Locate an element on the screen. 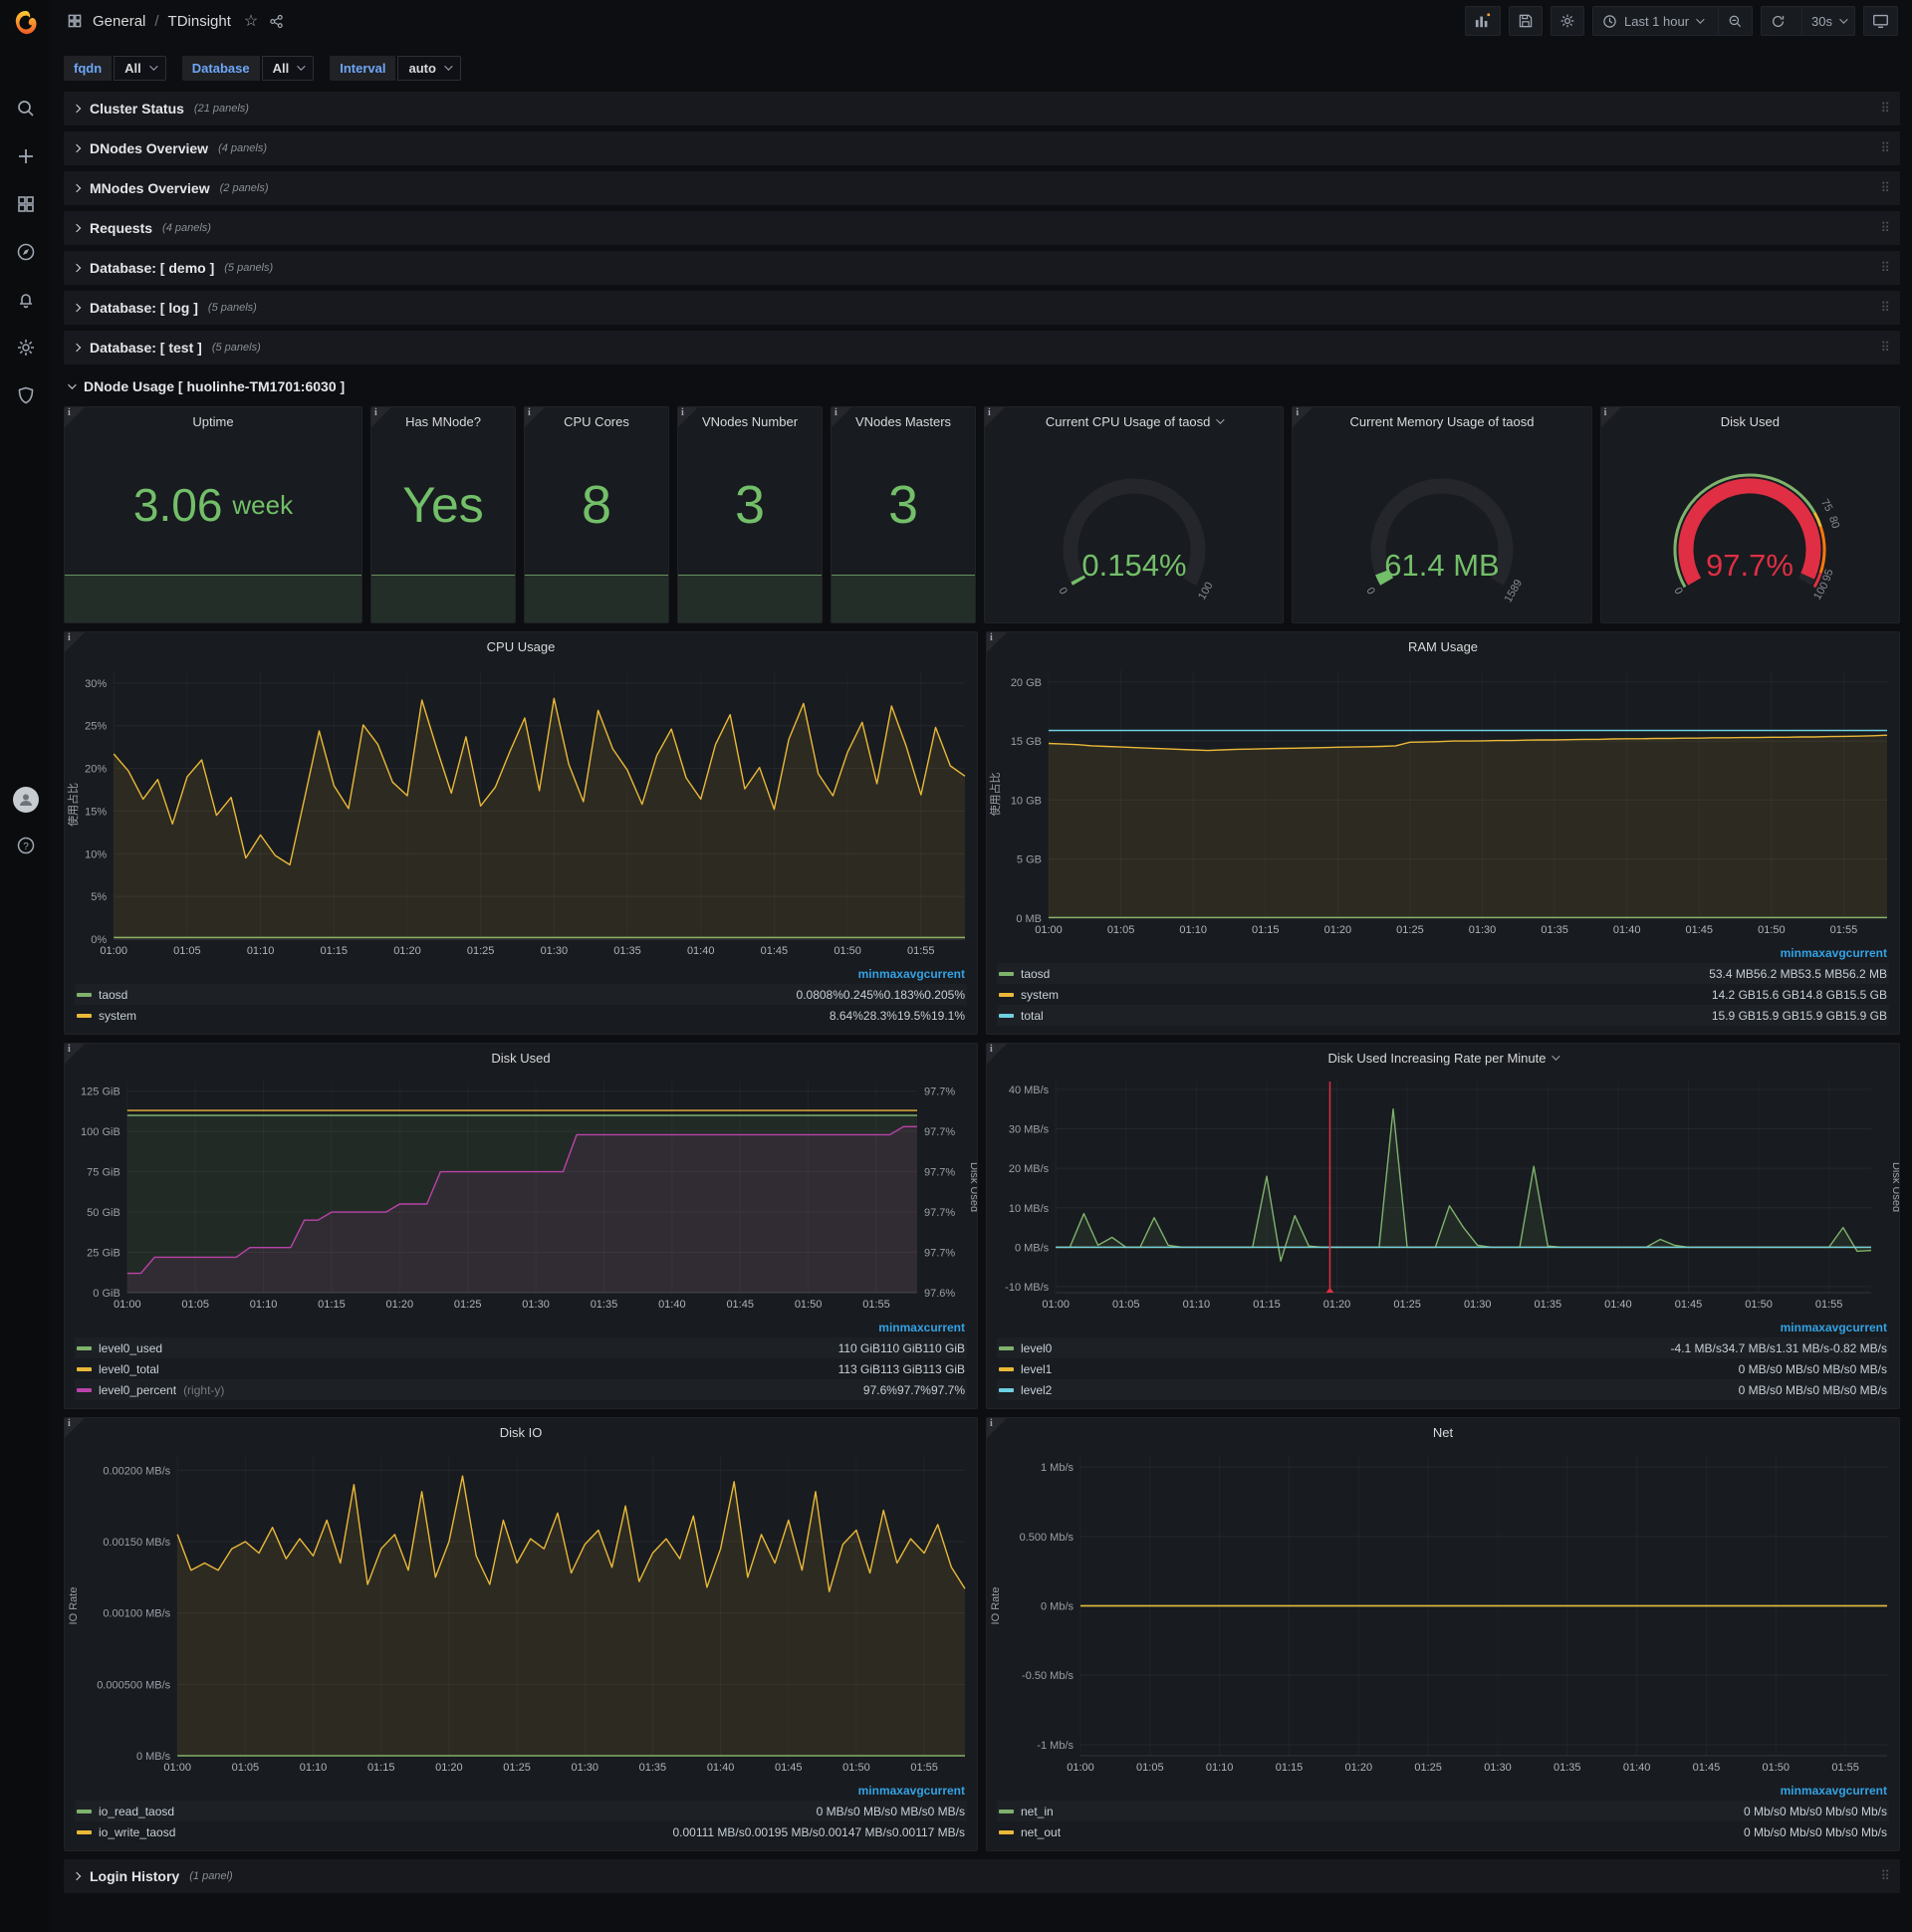 This screenshot has height=1932, width=1912. settings-icon is located at coordinates (26, 348).